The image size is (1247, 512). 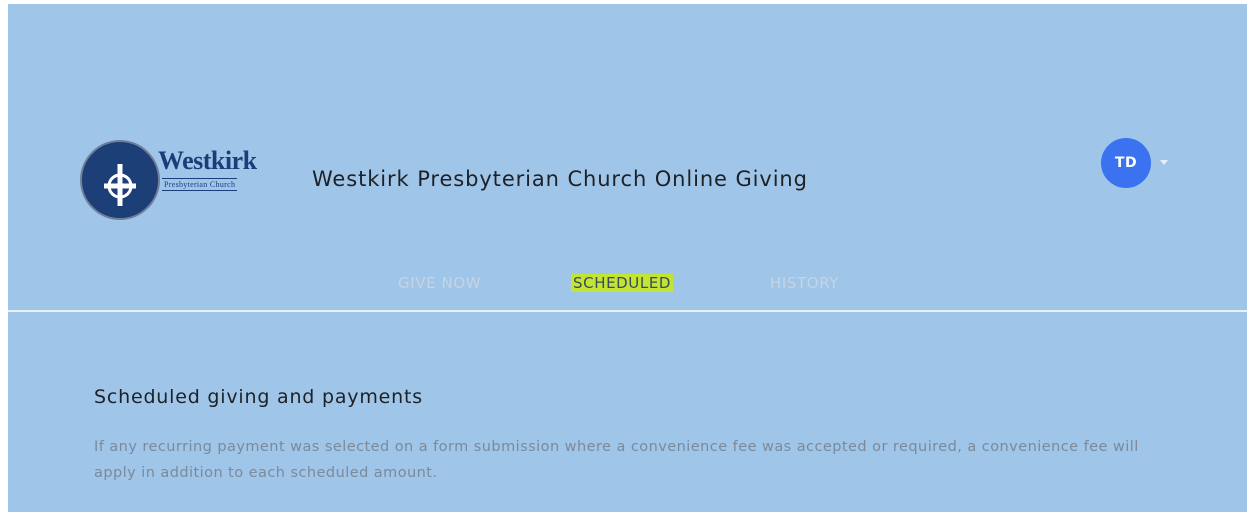 I want to click on tab-give-now: GIVE NOW, so click(x=439, y=283).